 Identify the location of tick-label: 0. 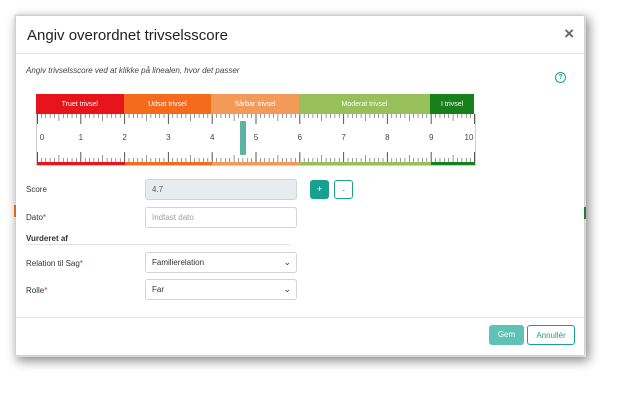
(42, 137).